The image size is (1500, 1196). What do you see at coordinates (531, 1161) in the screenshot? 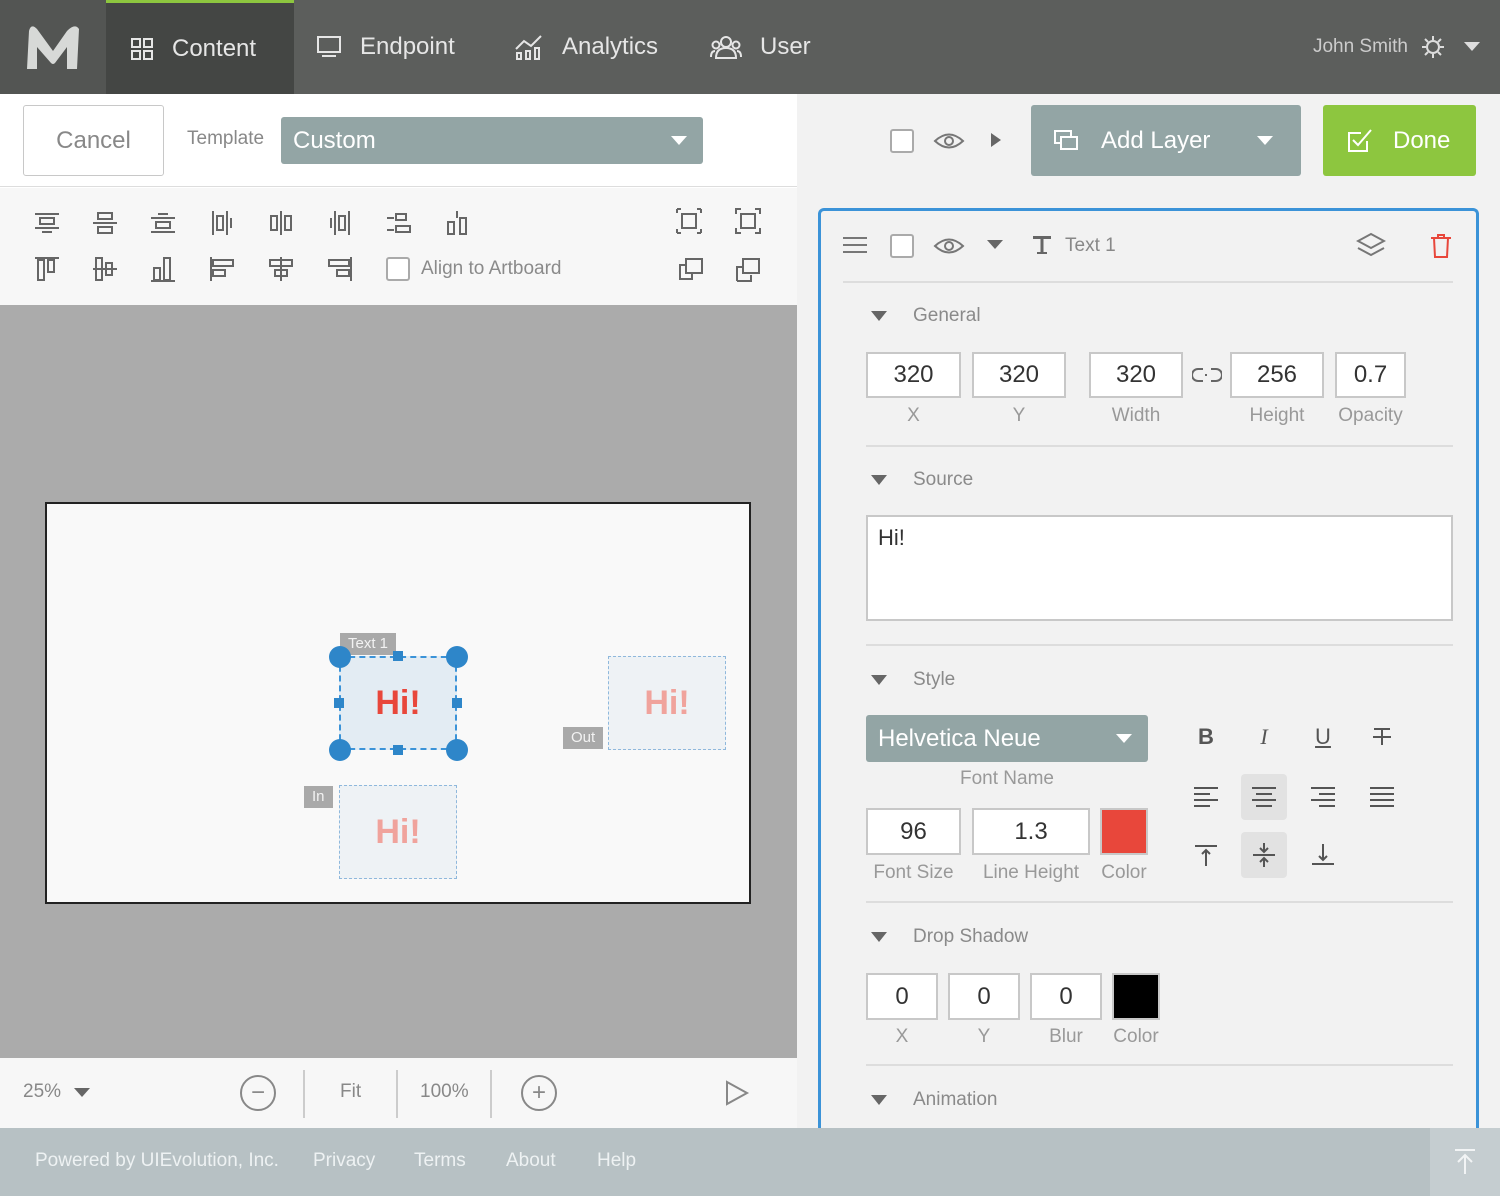
I see `footer-link-about: About` at bounding box center [531, 1161].